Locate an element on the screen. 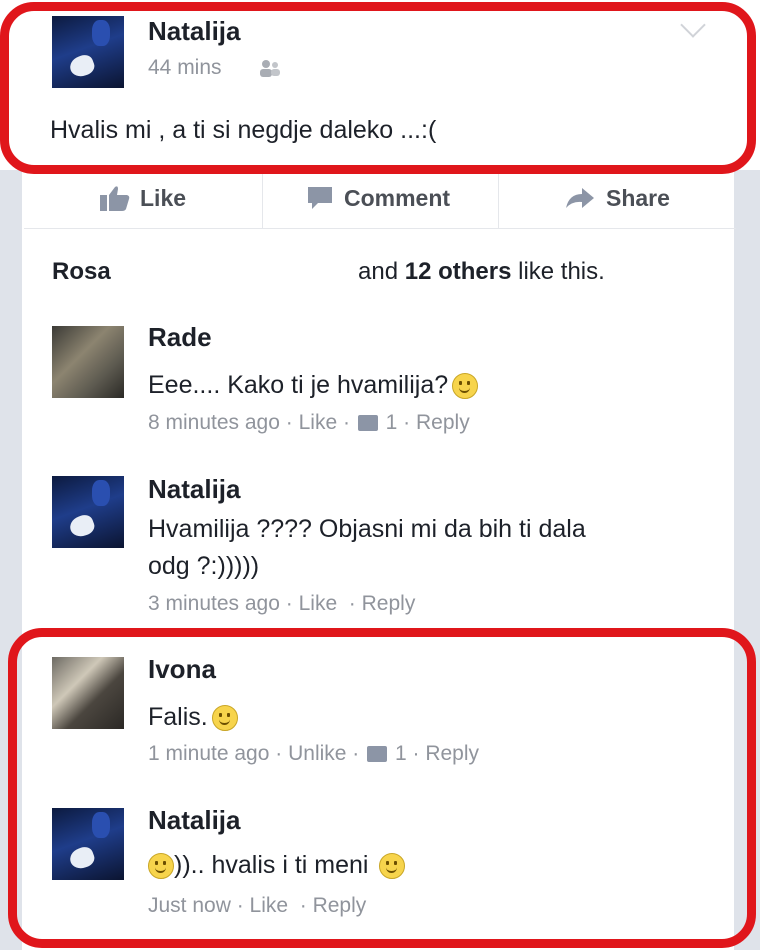 The height and width of the screenshot is (950, 760). comment-time: 3 minutes ago is located at coordinates (214, 603).